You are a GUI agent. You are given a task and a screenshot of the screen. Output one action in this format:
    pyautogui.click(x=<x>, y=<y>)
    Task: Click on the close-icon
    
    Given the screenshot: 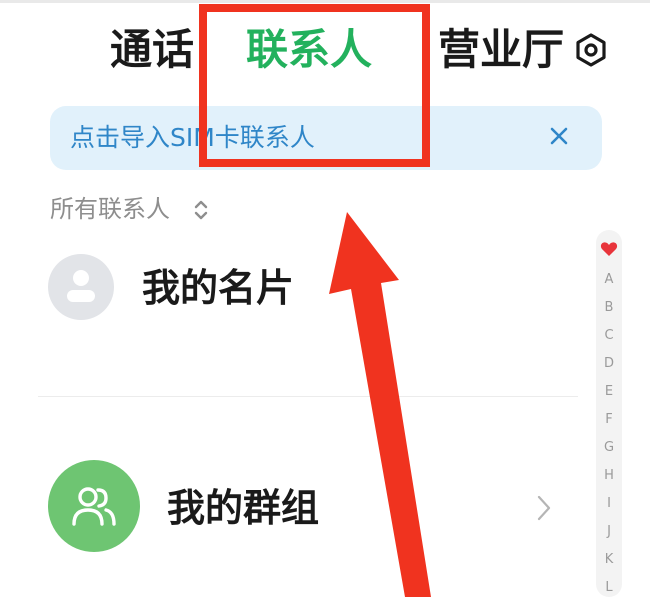 What is the action you would take?
    pyautogui.click(x=559, y=136)
    